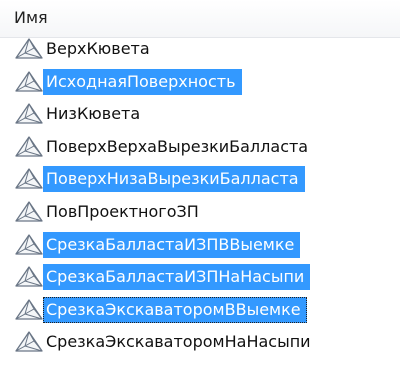  I want to click on list-item-label: СрезкаЭкскаваторомВВыемке, so click(175, 309).